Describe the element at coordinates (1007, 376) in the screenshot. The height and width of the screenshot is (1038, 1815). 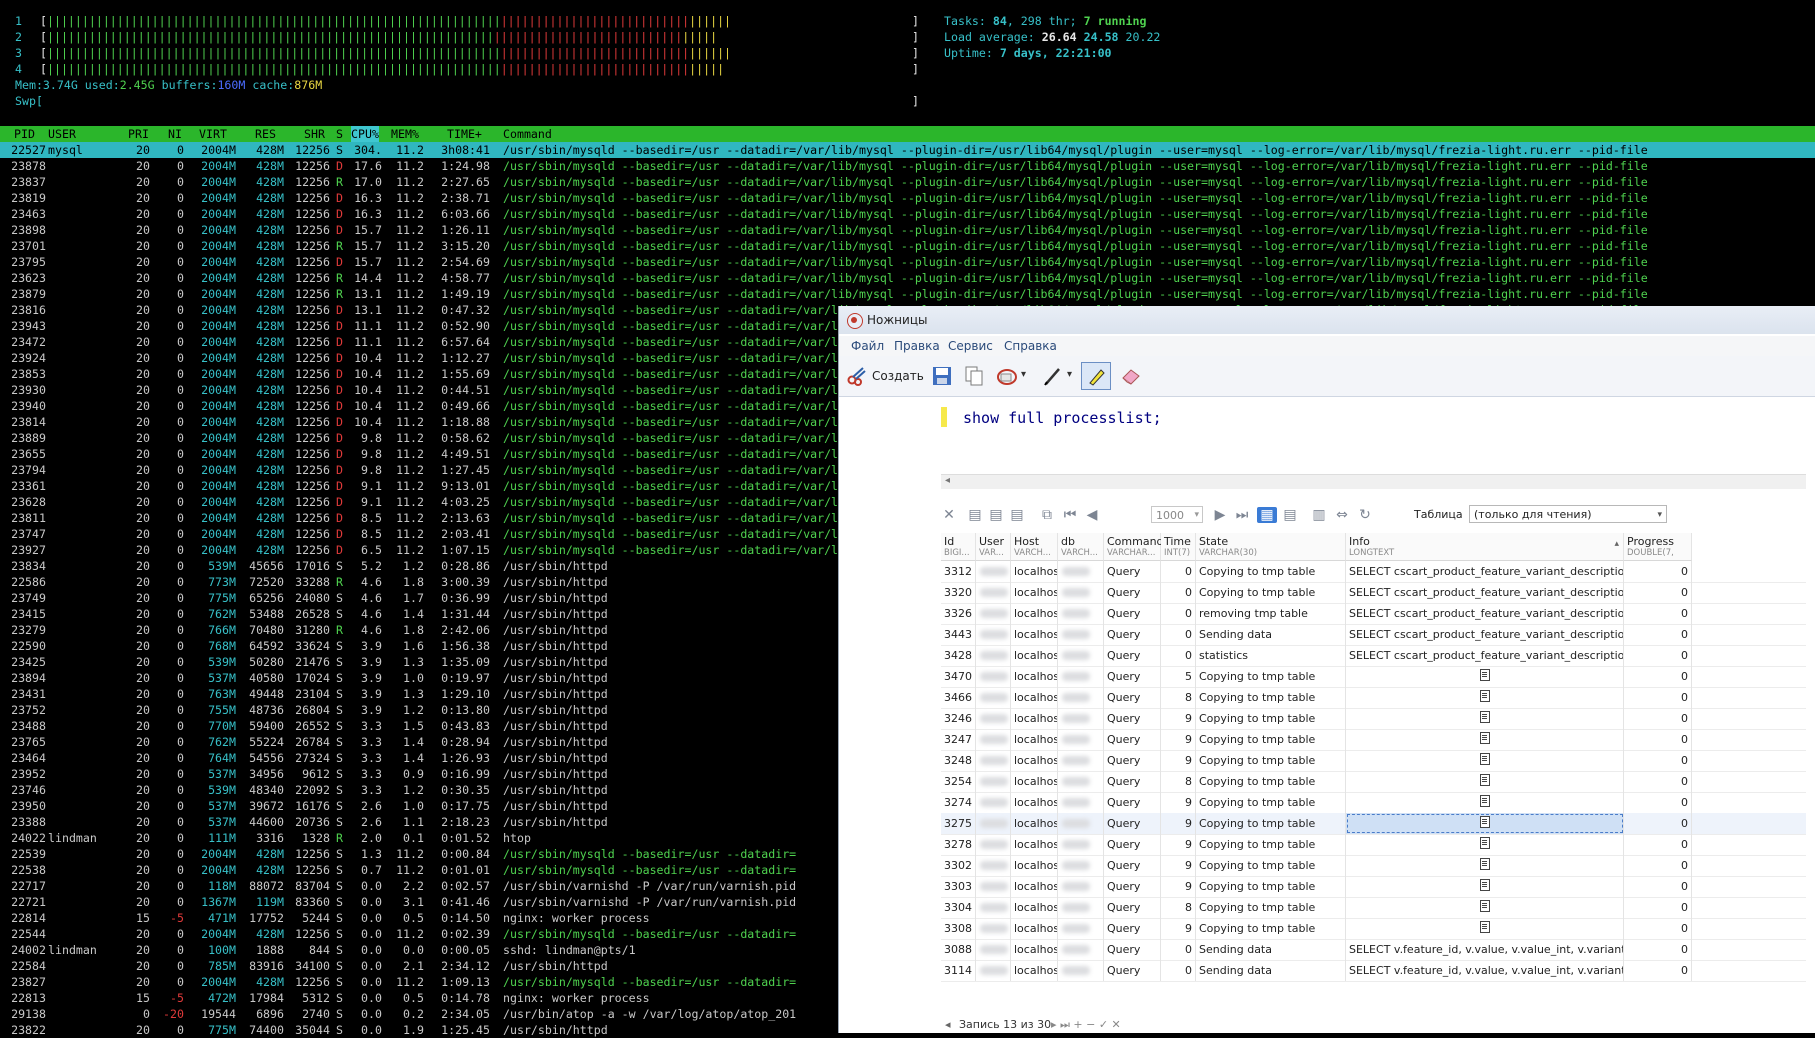
I see `send-snip-icon` at that location.